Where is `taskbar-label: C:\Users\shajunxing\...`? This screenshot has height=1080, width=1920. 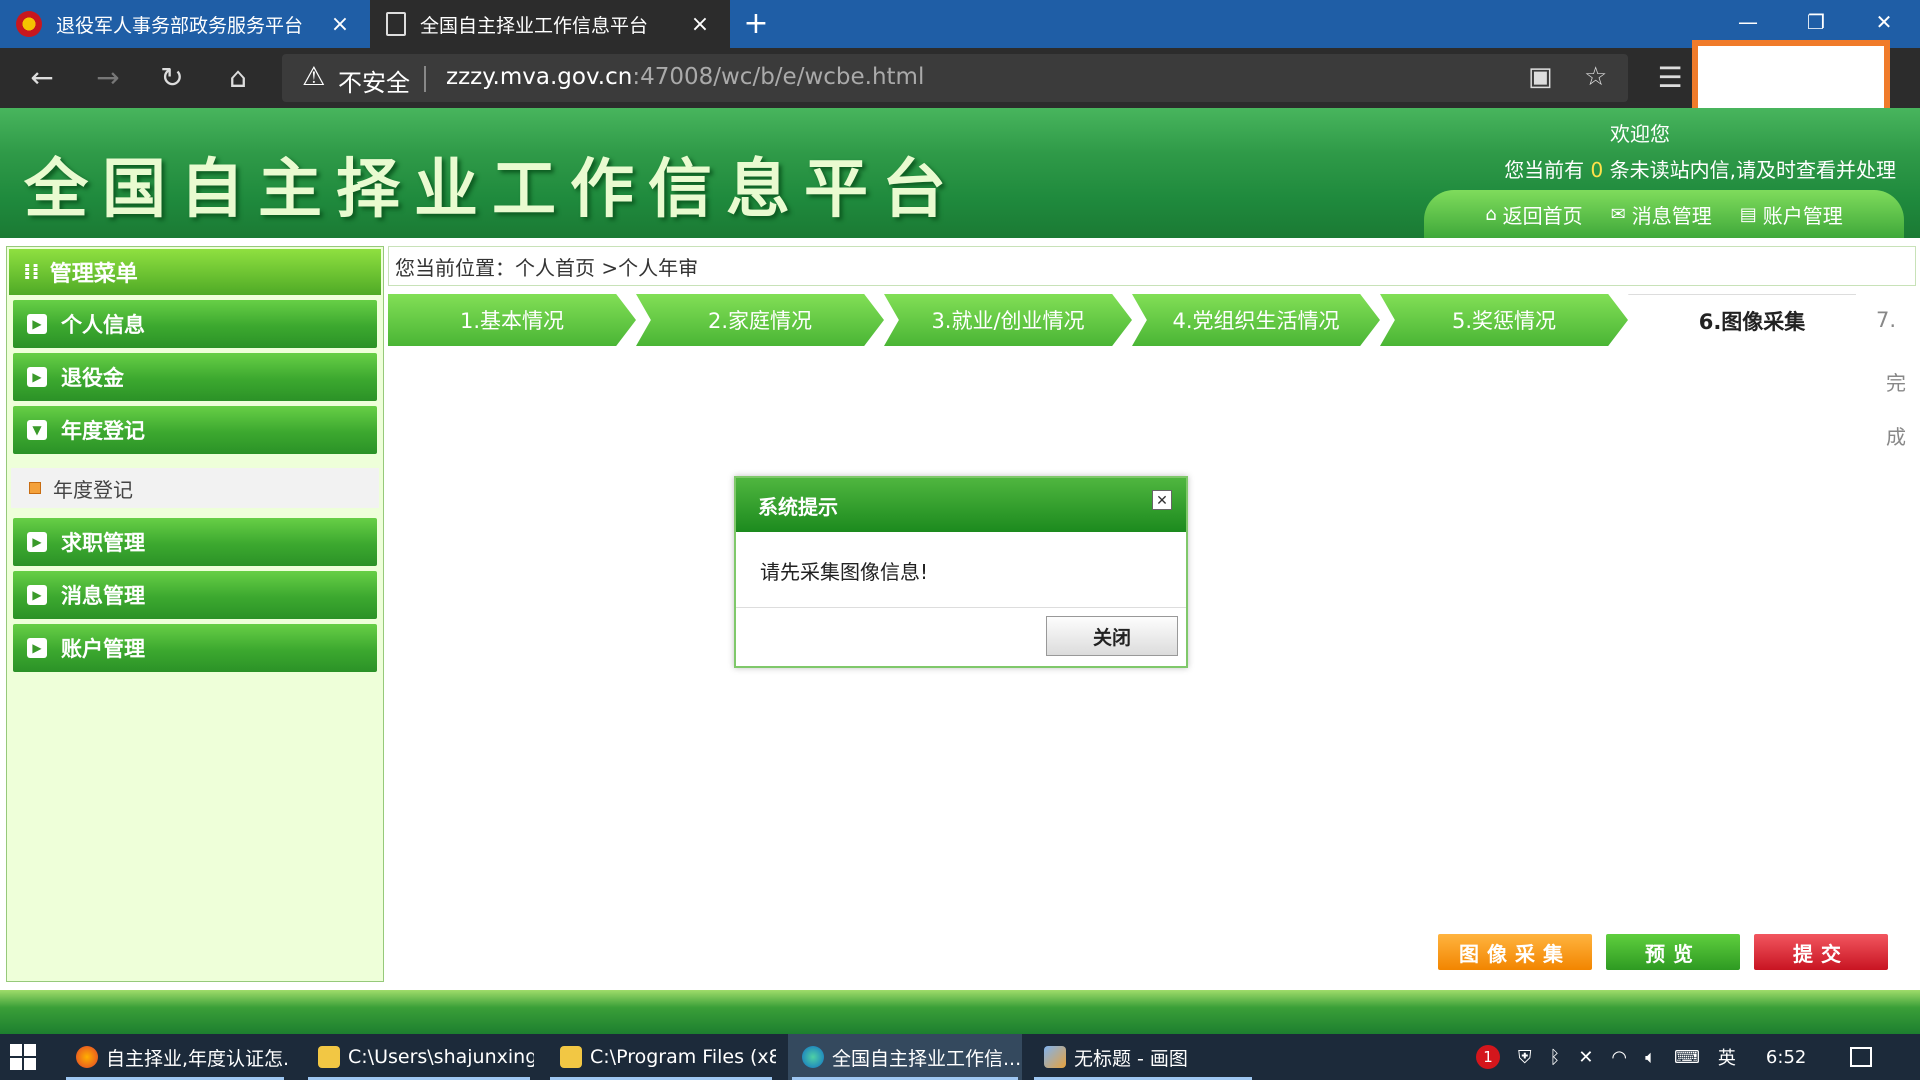 taskbar-label: C:\Users\shajunxing\... is located at coordinates (441, 1057).